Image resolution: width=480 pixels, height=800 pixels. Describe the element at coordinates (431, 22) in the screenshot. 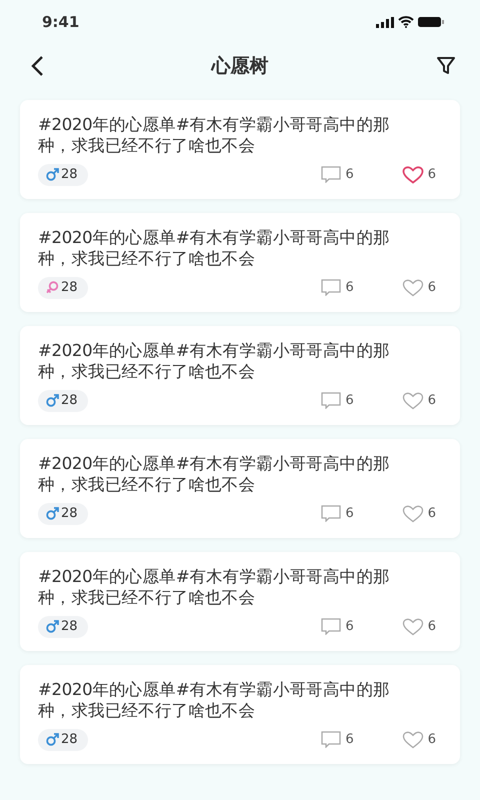

I see `battery-icon` at that location.